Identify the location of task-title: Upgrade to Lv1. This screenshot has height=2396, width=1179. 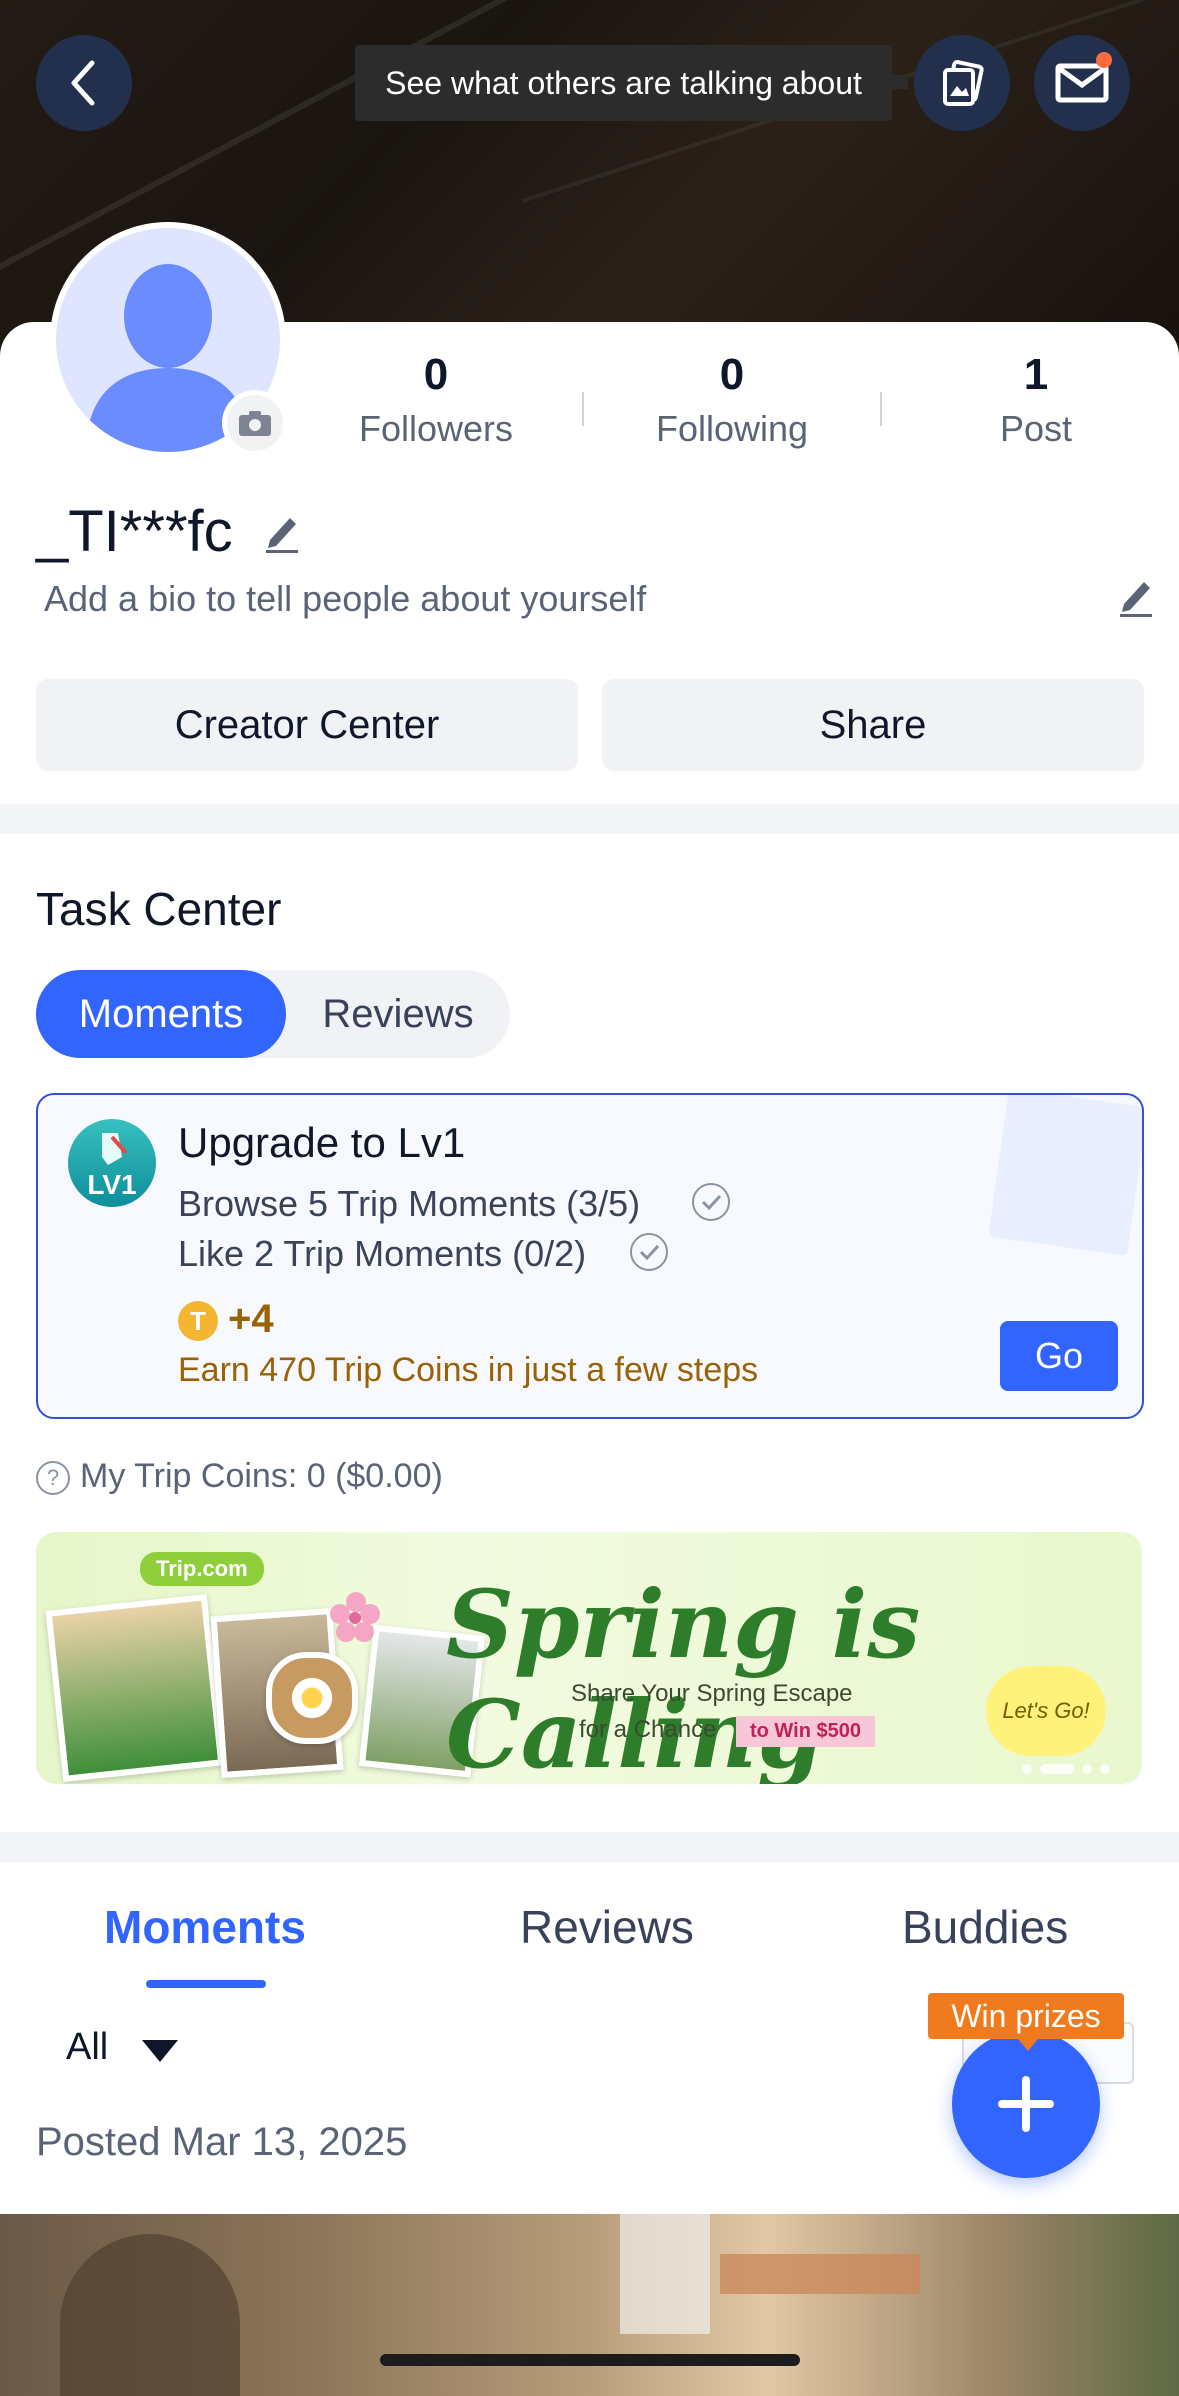
(322, 1142).